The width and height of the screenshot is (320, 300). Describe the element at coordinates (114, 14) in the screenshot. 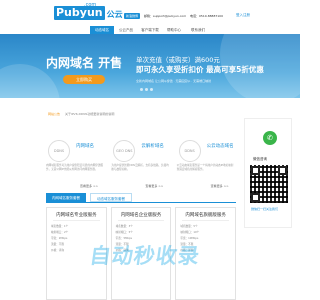

I see `logo-cn: 公云` at that location.